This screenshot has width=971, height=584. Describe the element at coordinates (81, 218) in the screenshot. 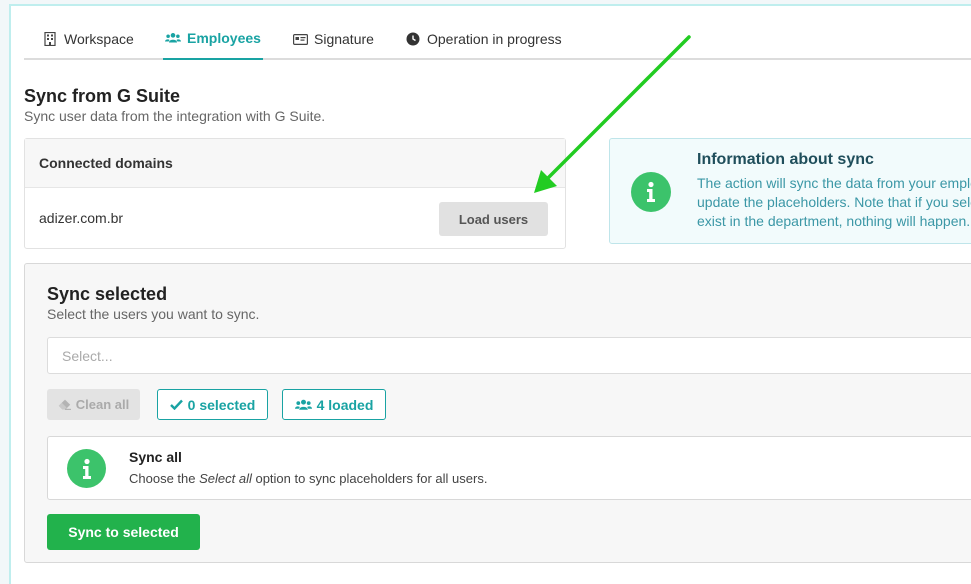

I see `domain-name: adizer.com.br` at that location.